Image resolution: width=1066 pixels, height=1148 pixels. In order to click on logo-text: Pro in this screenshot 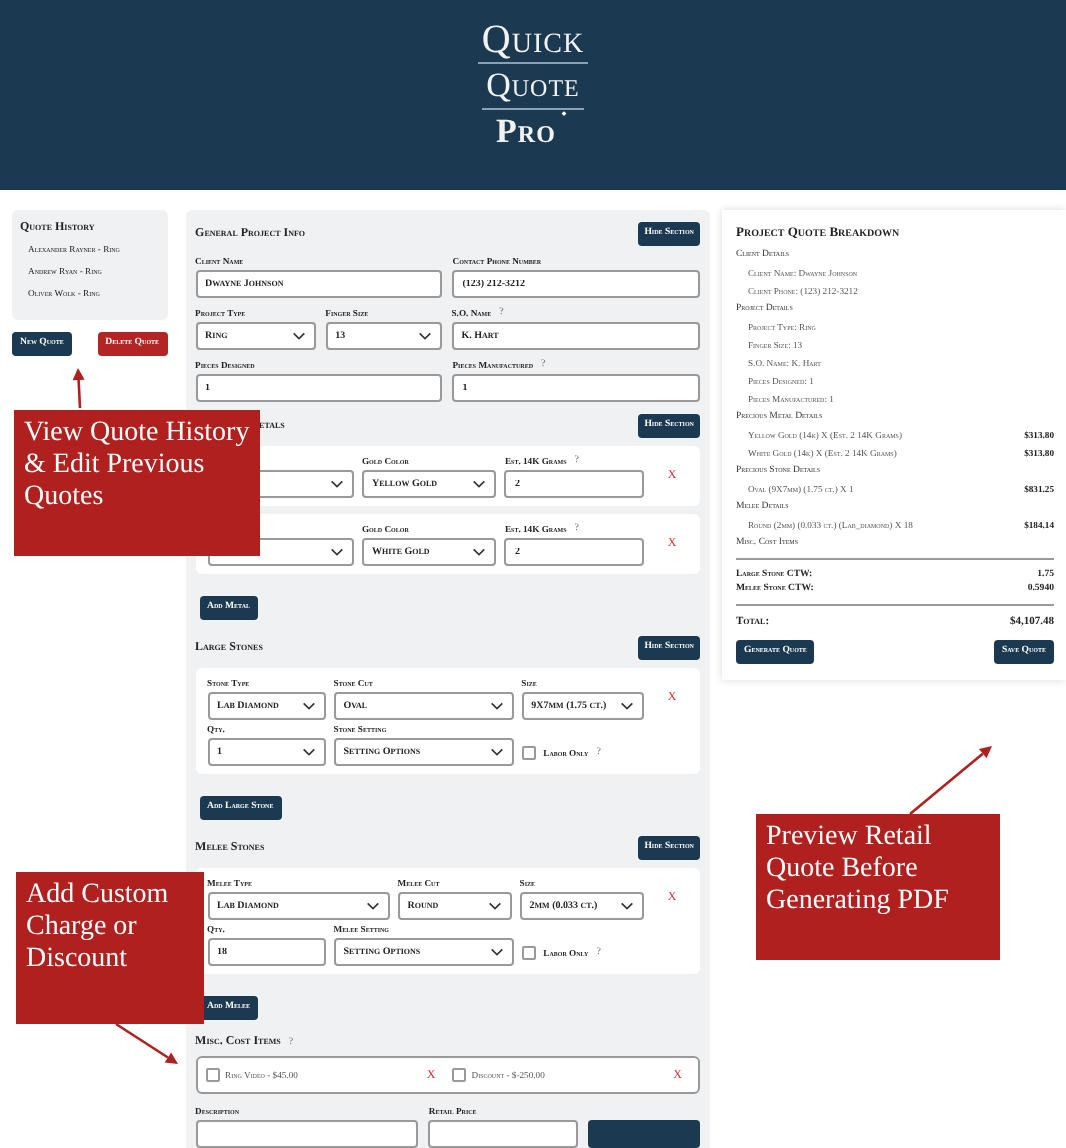, I will do `click(526, 132)`.